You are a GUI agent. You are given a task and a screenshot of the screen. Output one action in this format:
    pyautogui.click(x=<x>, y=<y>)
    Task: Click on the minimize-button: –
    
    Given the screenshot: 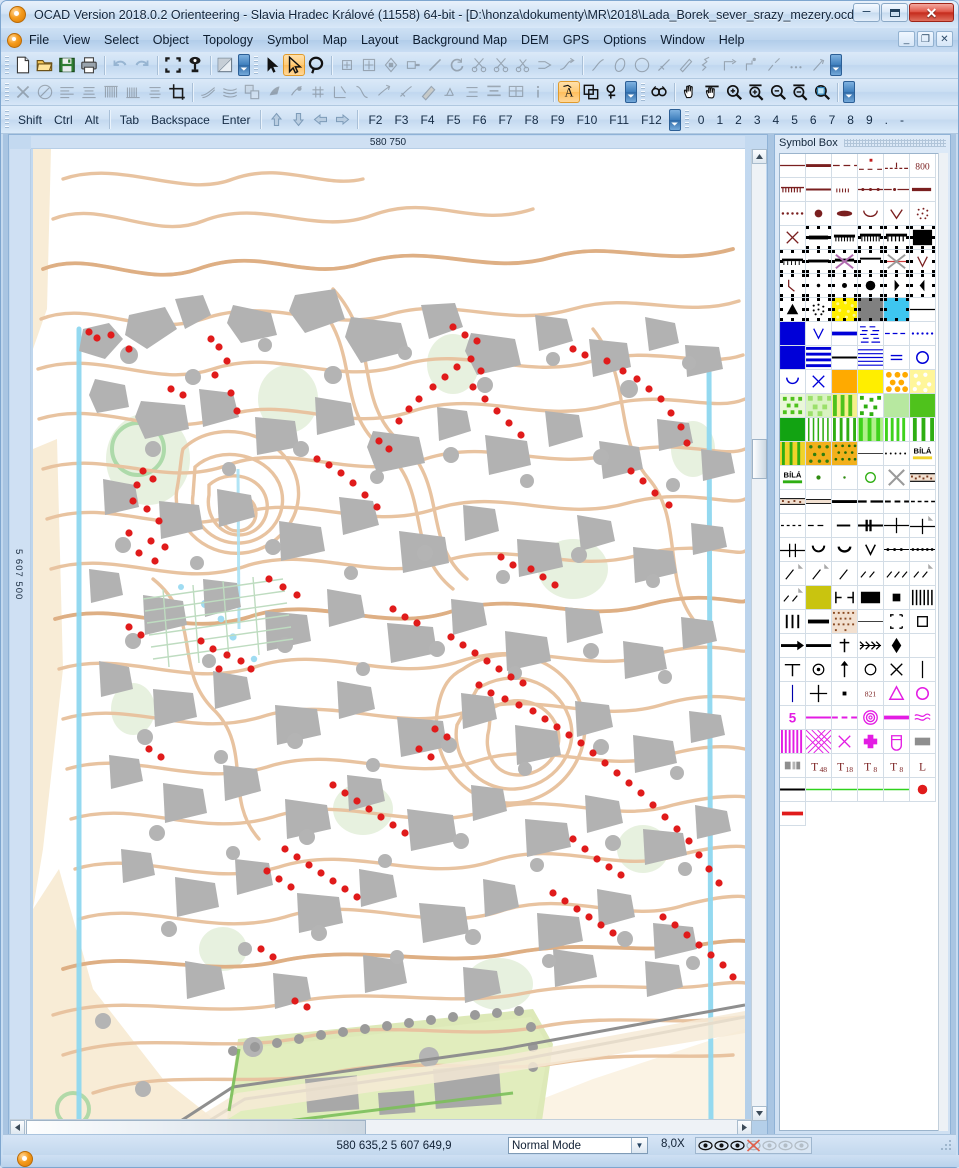 What is the action you would take?
    pyautogui.click(x=866, y=12)
    